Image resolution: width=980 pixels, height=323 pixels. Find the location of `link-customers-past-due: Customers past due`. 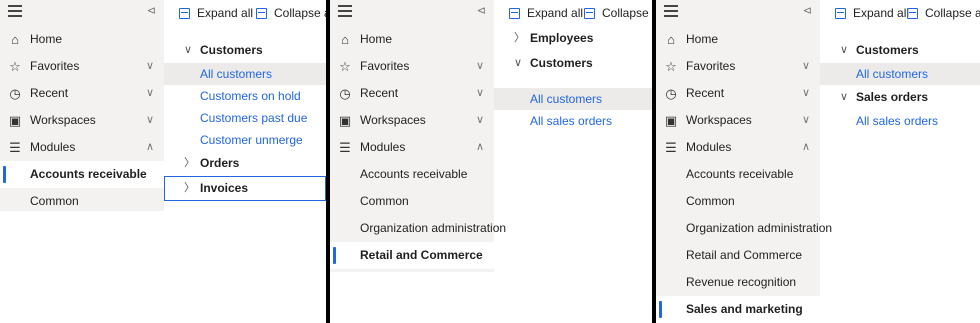

link-customers-past-due: Customers past due is located at coordinates (245, 118).